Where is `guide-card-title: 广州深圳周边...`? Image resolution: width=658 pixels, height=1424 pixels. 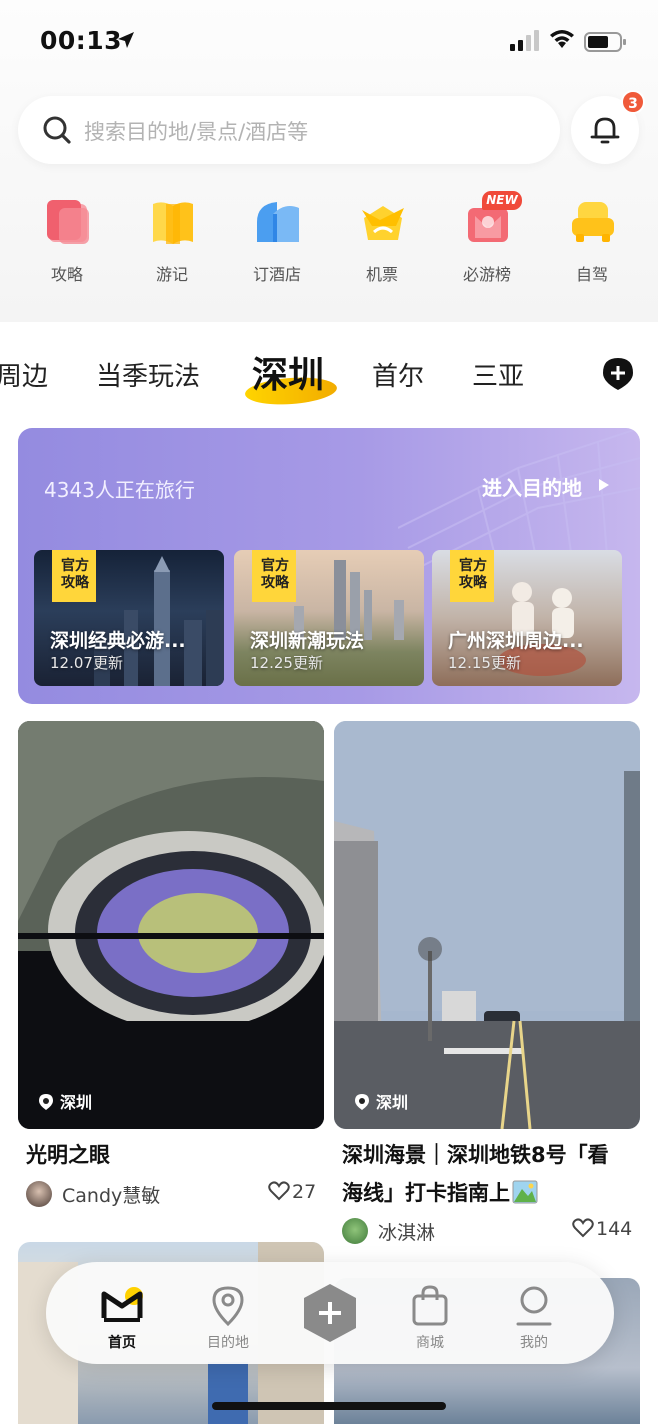 guide-card-title: 广州深圳周边... is located at coordinates (516, 641).